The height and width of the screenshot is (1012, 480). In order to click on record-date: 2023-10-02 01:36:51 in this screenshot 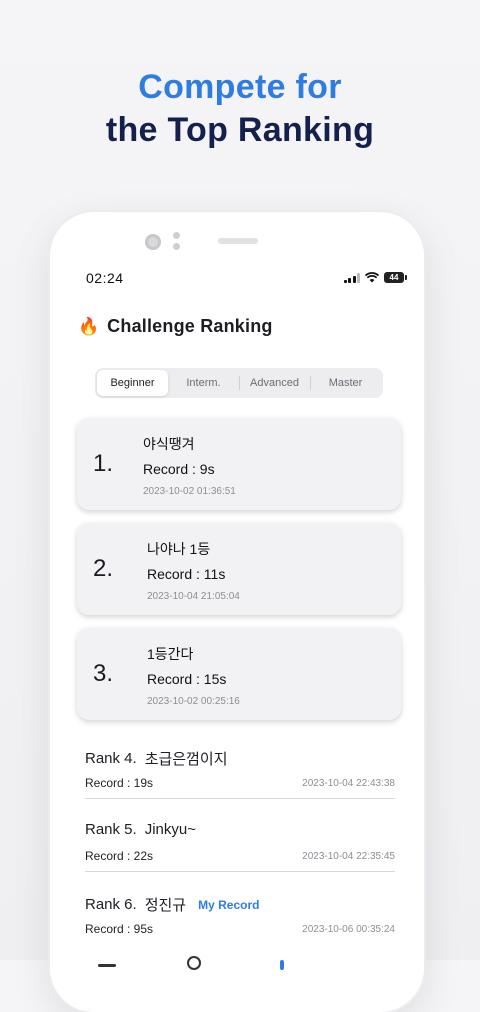, I will do `click(189, 491)`.